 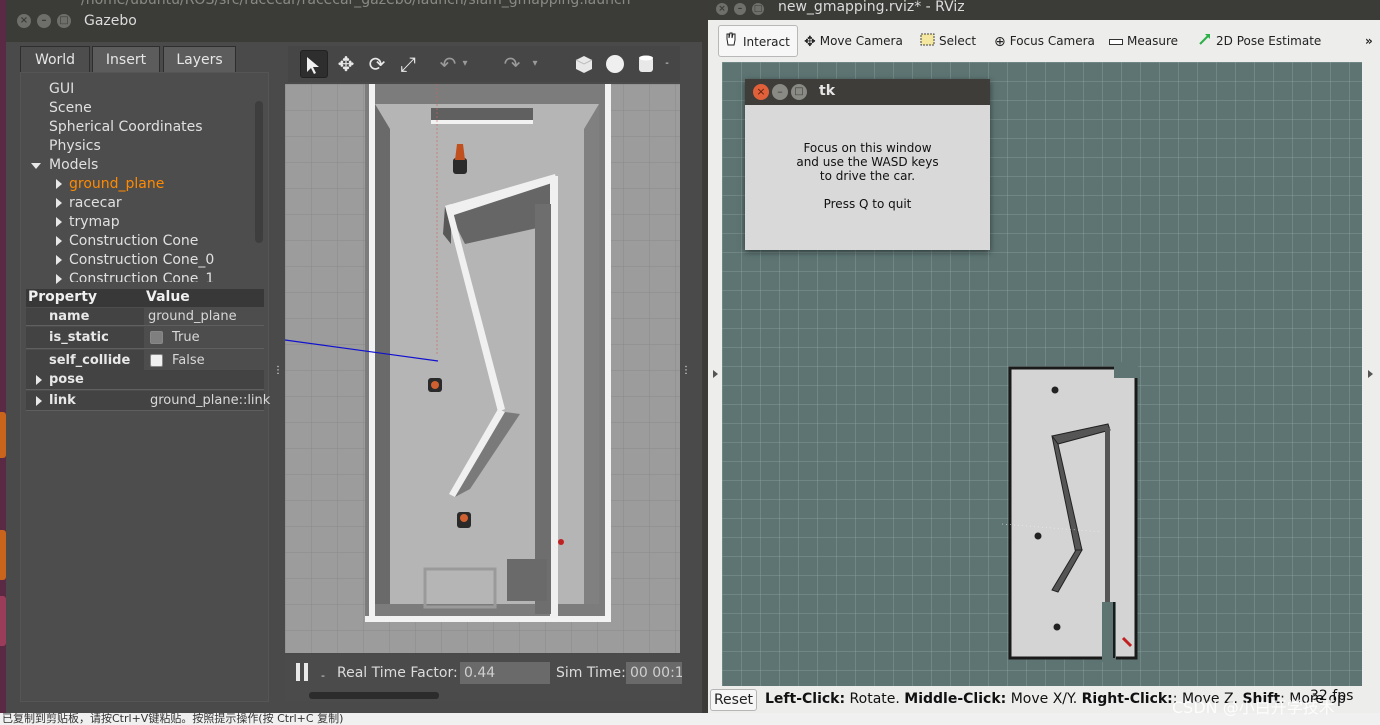 What do you see at coordinates (867, 92) in the screenshot?
I see `tk-titlebar: × – □ tk` at bounding box center [867, 92].